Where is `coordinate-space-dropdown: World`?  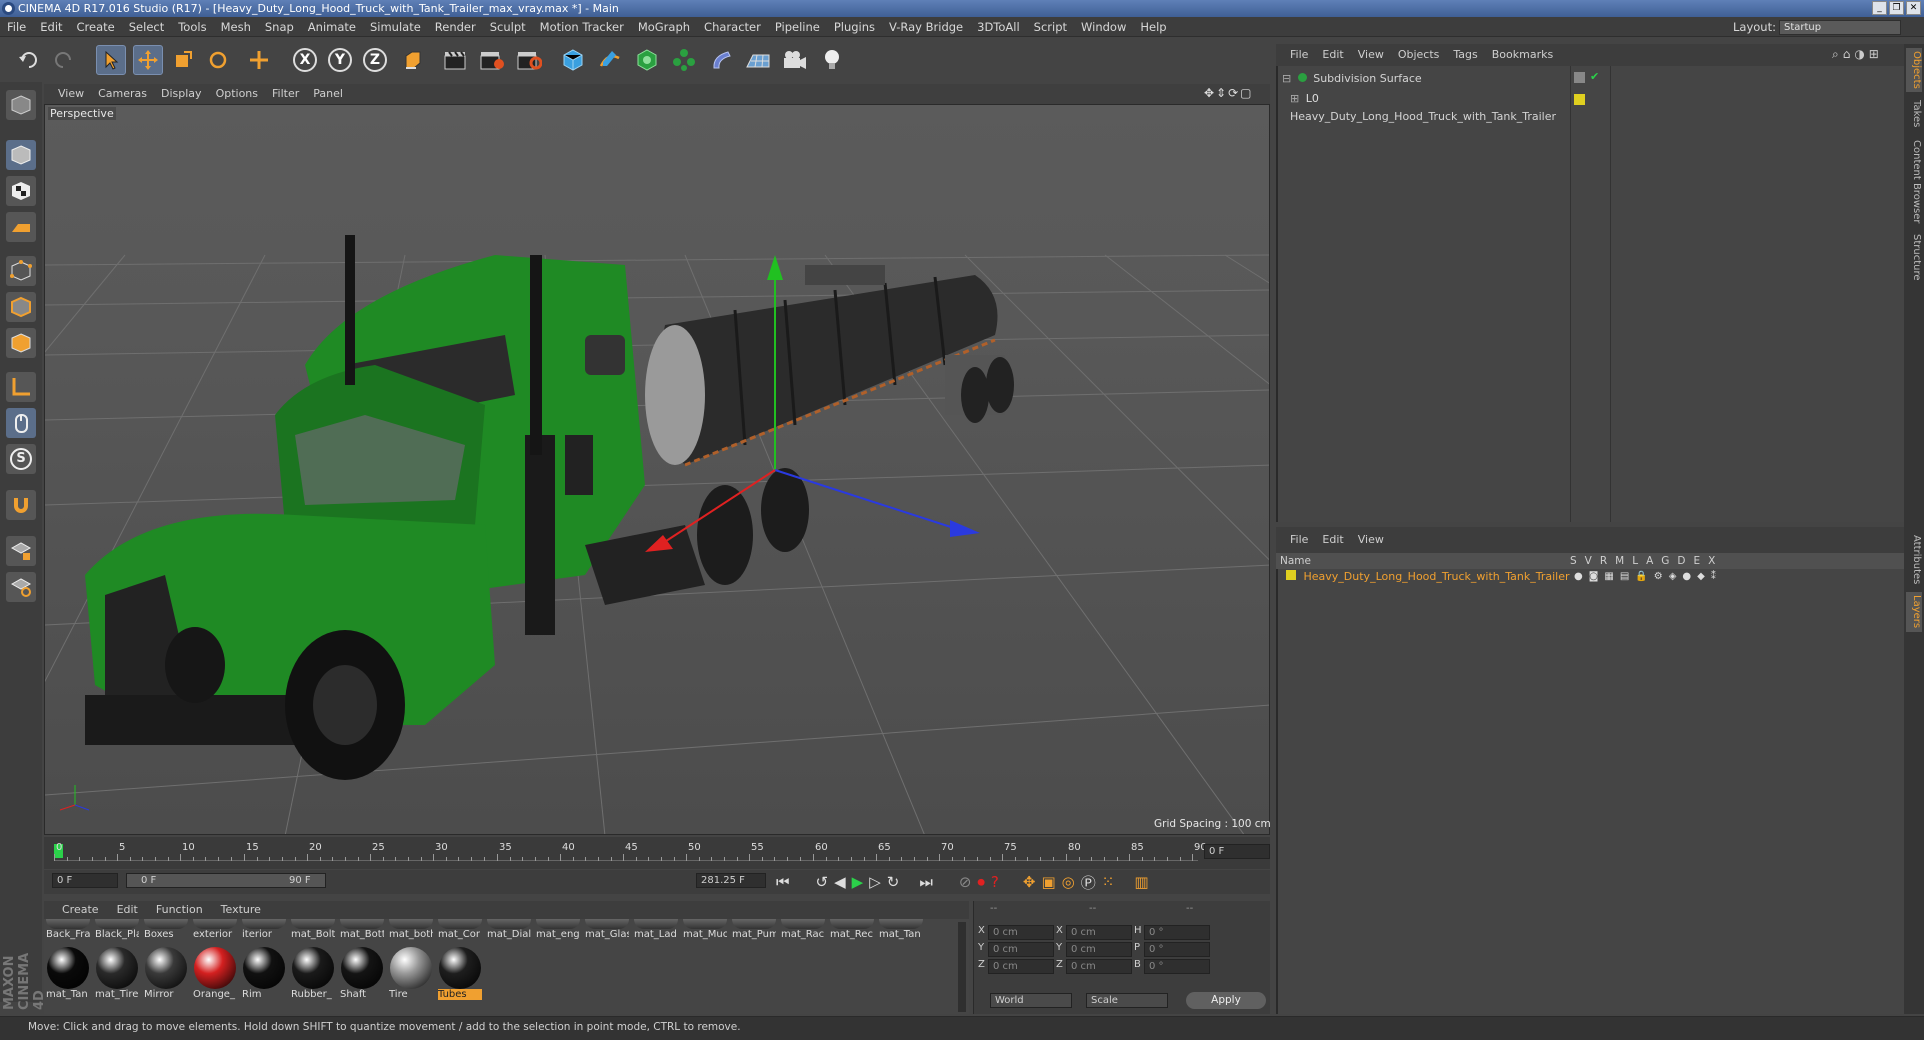 coordinate-space-dropdown: World is located at coordinates (1031, 1000).